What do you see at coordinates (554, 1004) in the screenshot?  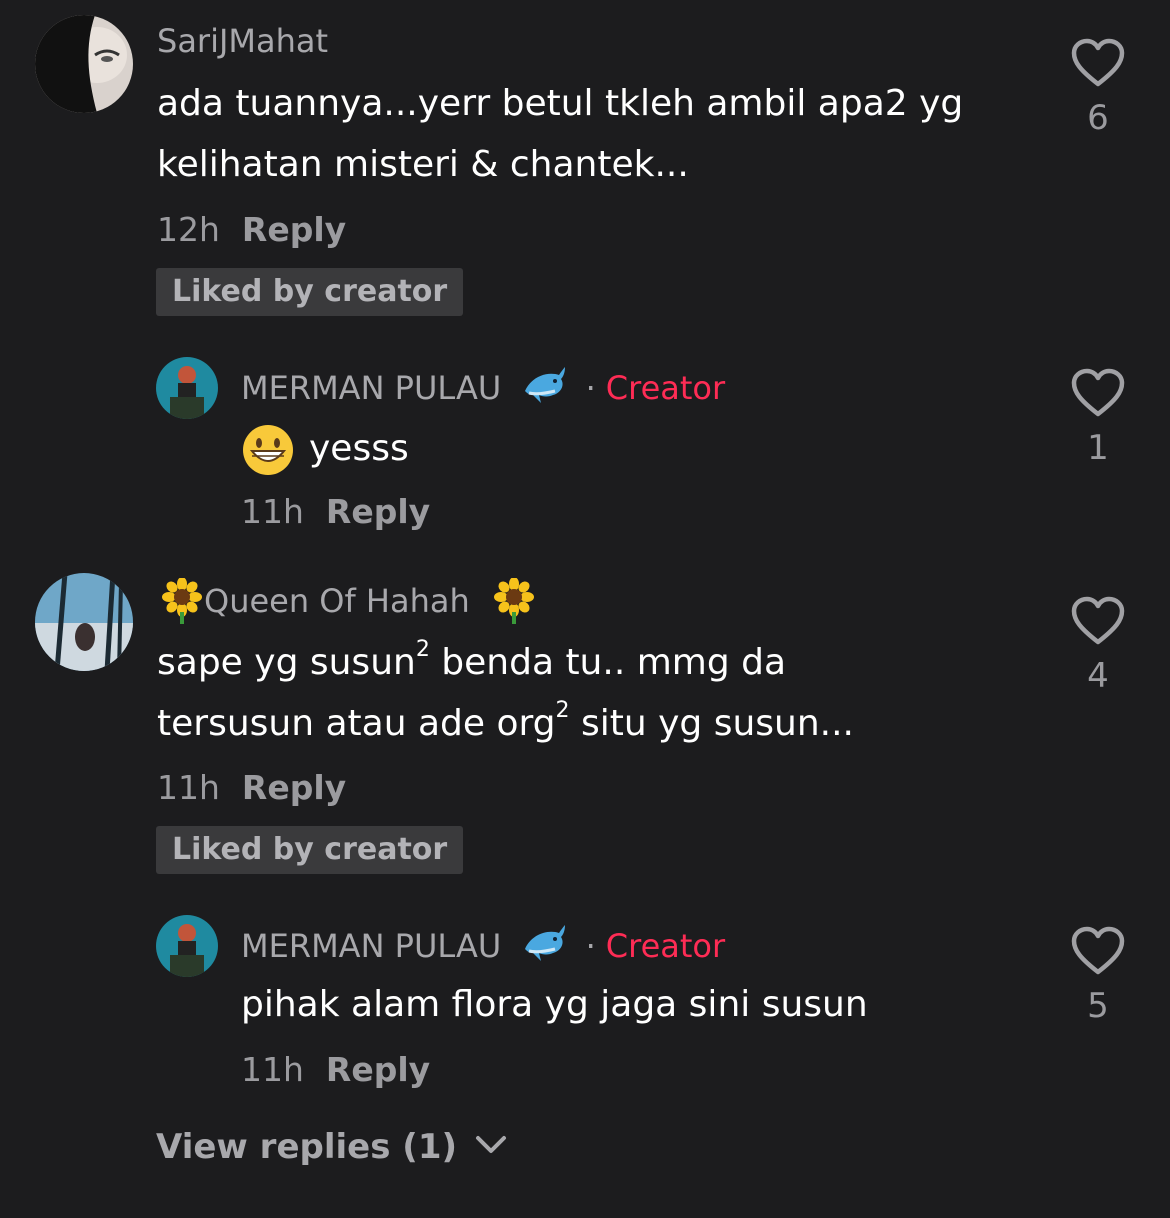 I see `reply-text: pihak alam flora yg jaga sini susun` at bounding box center [554, 1004].